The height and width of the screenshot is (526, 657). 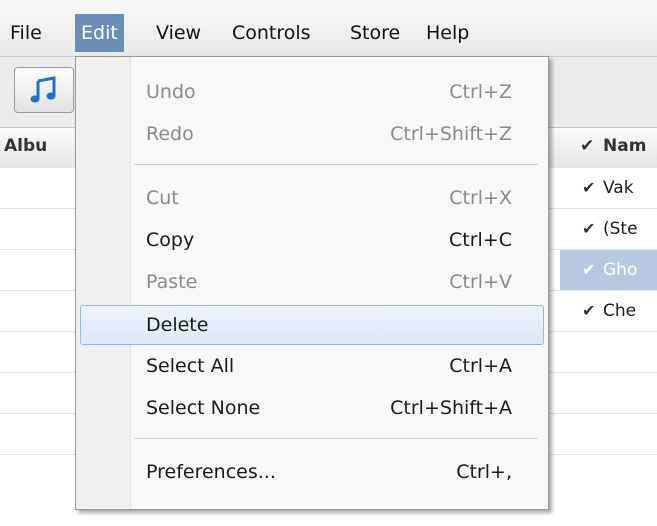 I want to click on menu-item-shortcut: Ctrl+X, so click(x=480, y=198).